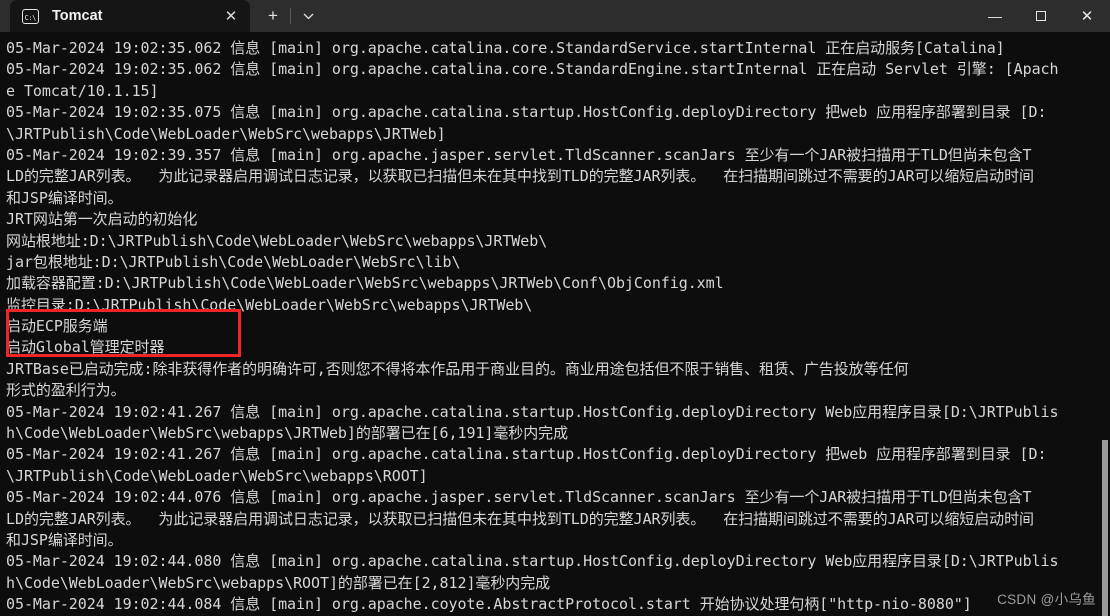  What do you see at coordinates (57, 326) in the screenshot?
I see `console-line: 启动ECP服务端` at bounding box center [57, 326].